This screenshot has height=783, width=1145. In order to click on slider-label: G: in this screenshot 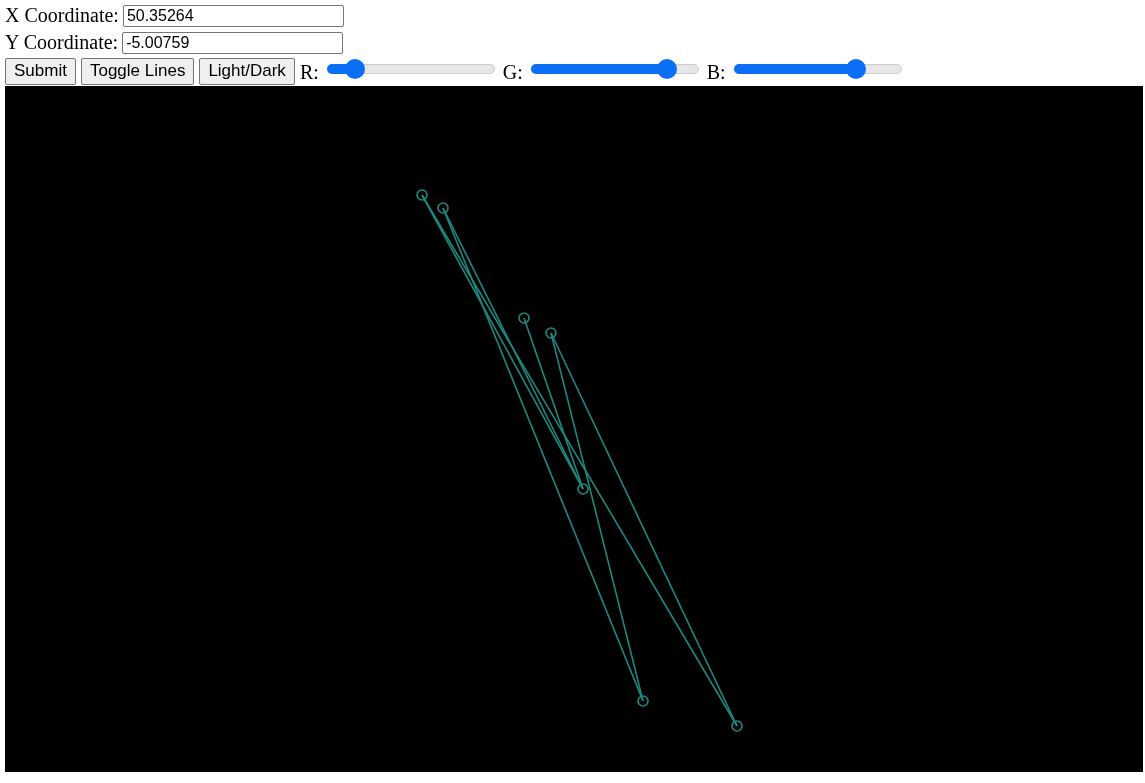, I will do `click(512, 72)`.